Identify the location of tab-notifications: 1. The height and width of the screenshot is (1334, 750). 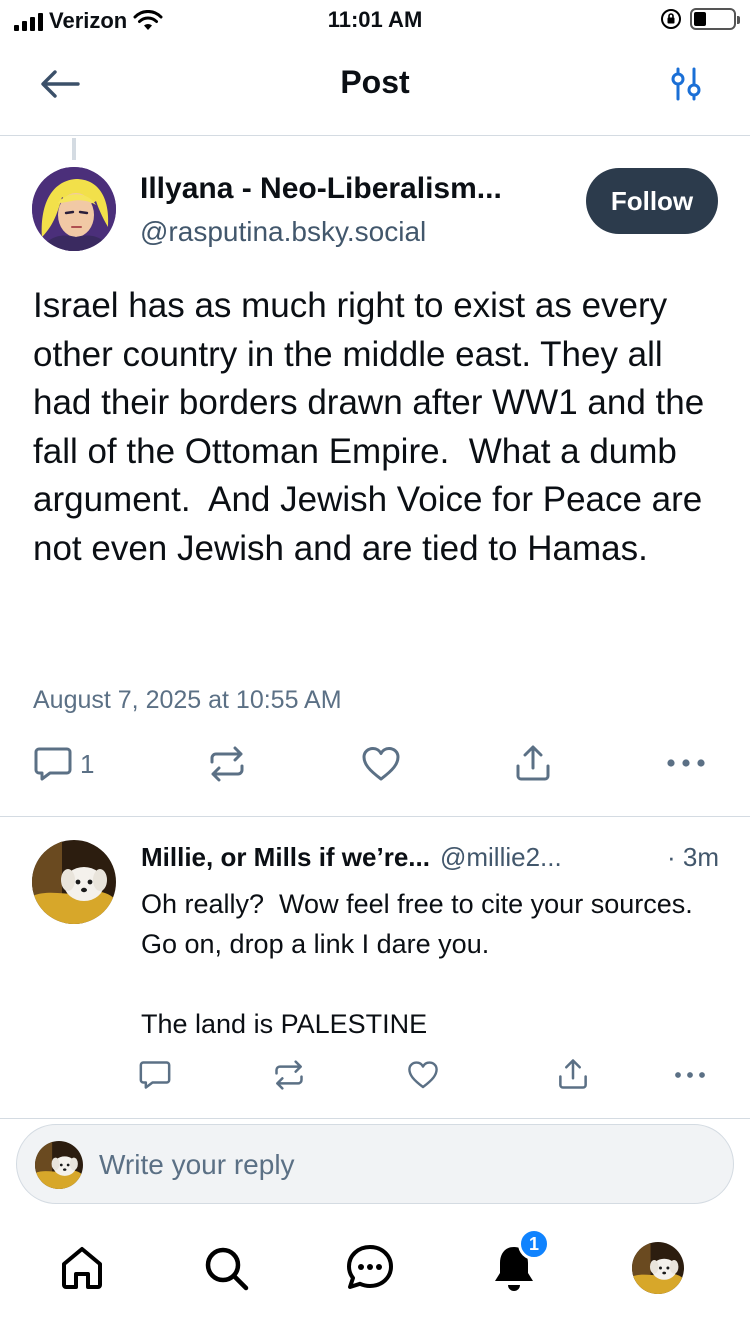
(517, 1263).